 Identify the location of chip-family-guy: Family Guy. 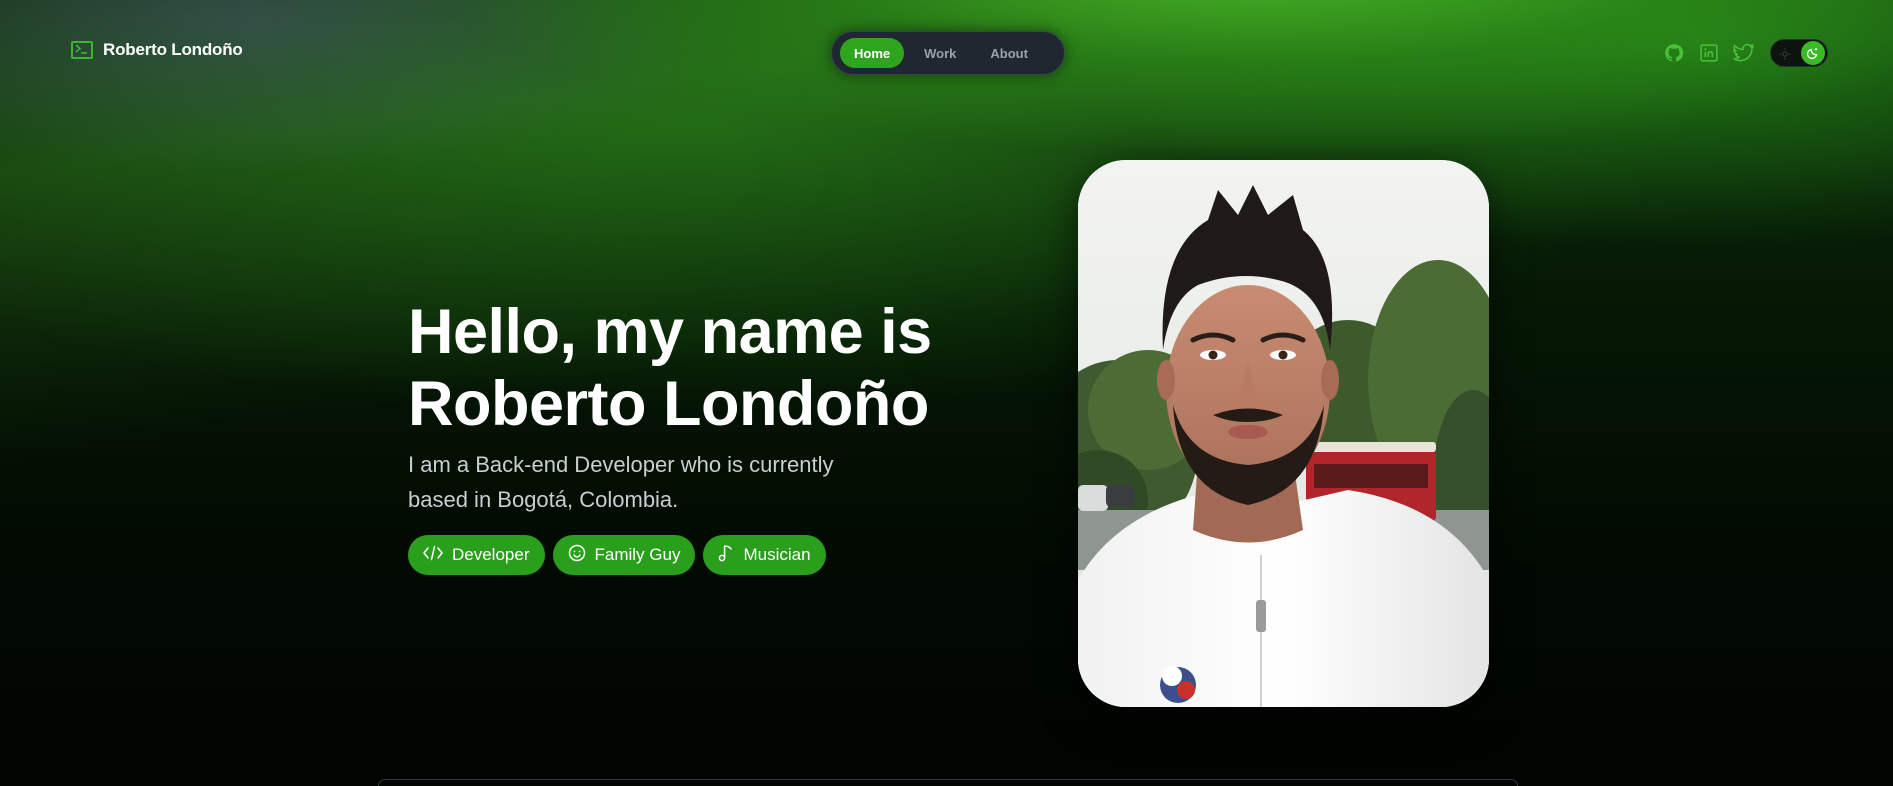
(624, 555).